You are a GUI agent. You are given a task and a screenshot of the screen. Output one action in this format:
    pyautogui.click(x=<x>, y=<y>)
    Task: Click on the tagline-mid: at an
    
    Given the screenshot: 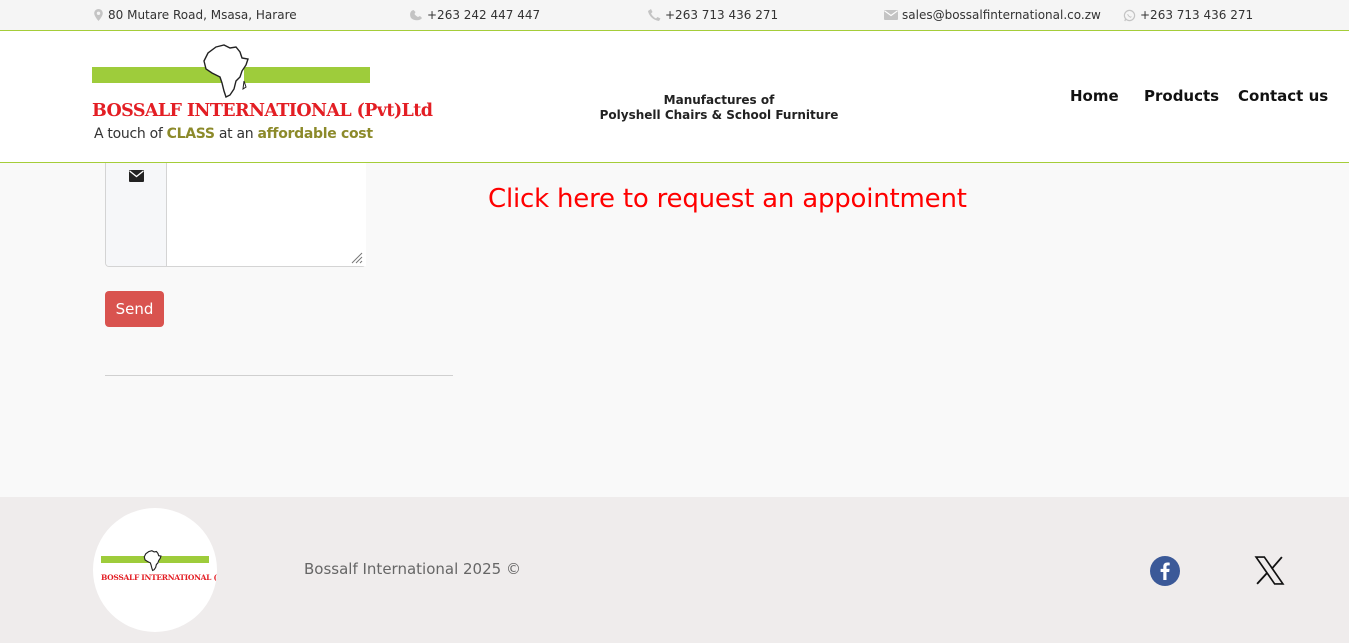 What is the action you would take?
    pyautogui.click(x=236, y=134)
    